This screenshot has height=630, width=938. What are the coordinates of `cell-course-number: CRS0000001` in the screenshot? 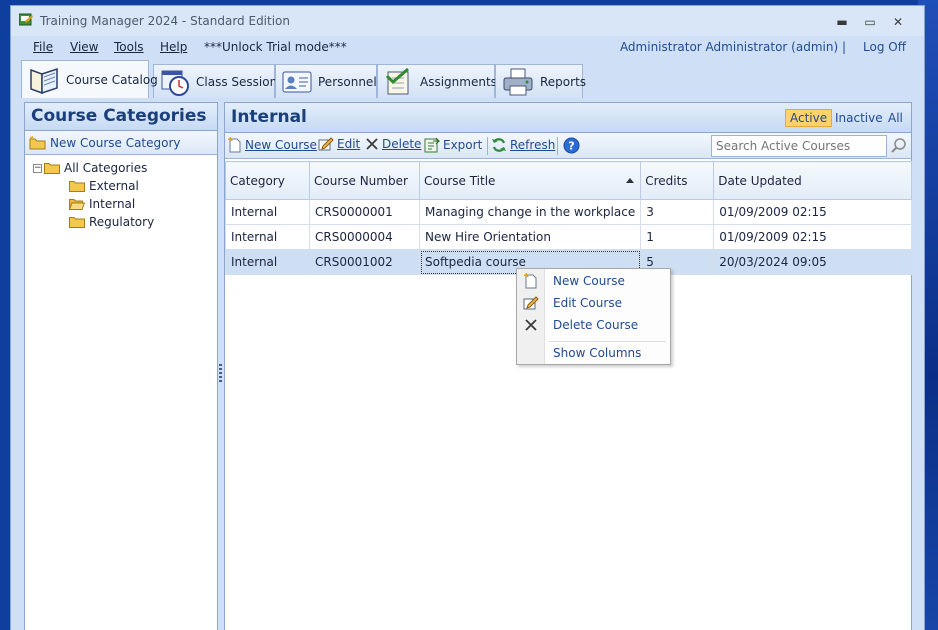 It's located at (364, 212).